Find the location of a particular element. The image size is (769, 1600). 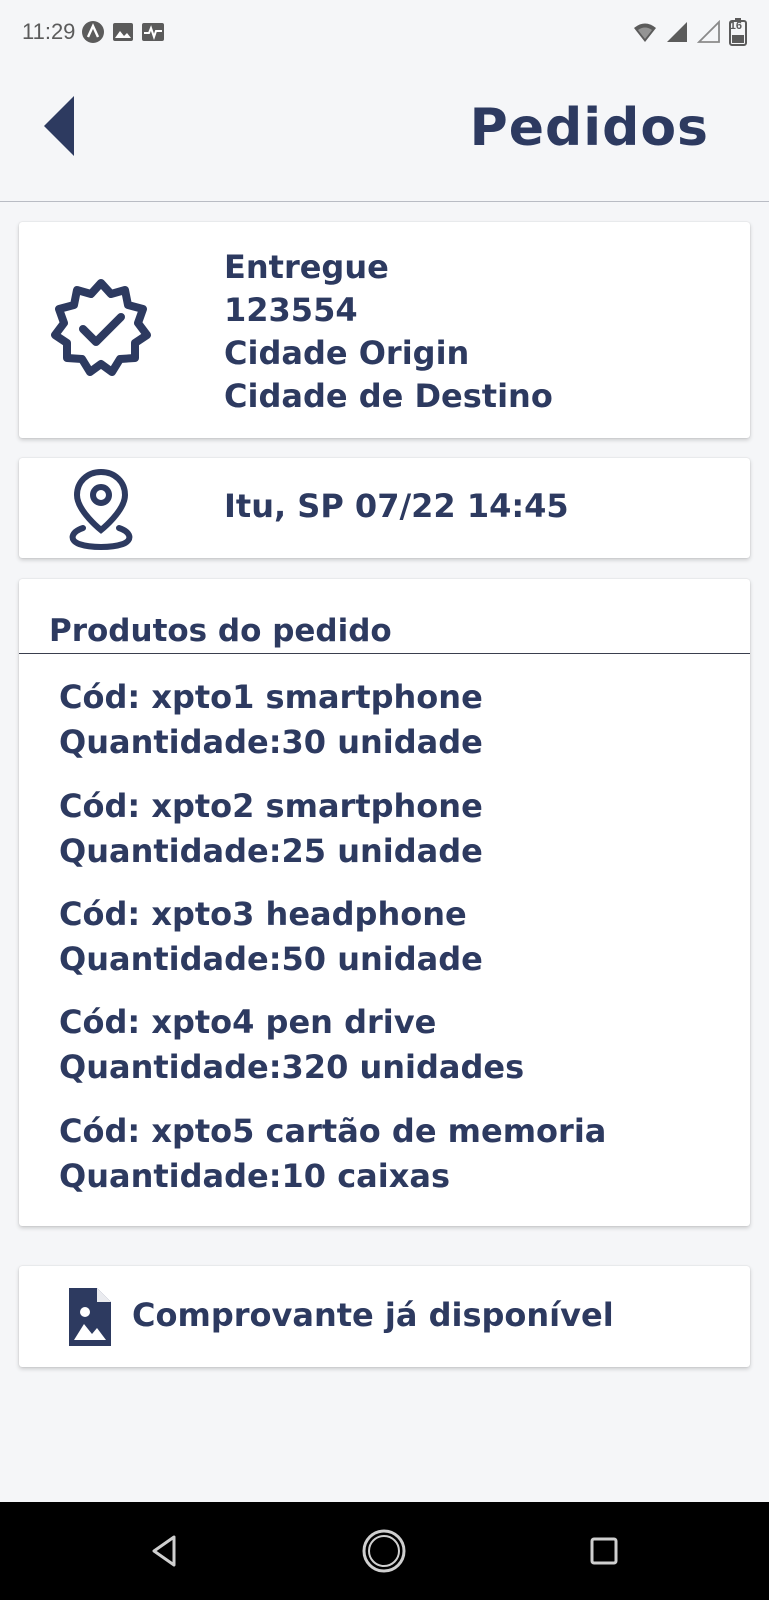

back-arrow-icon is located at coordinates (59, 126).